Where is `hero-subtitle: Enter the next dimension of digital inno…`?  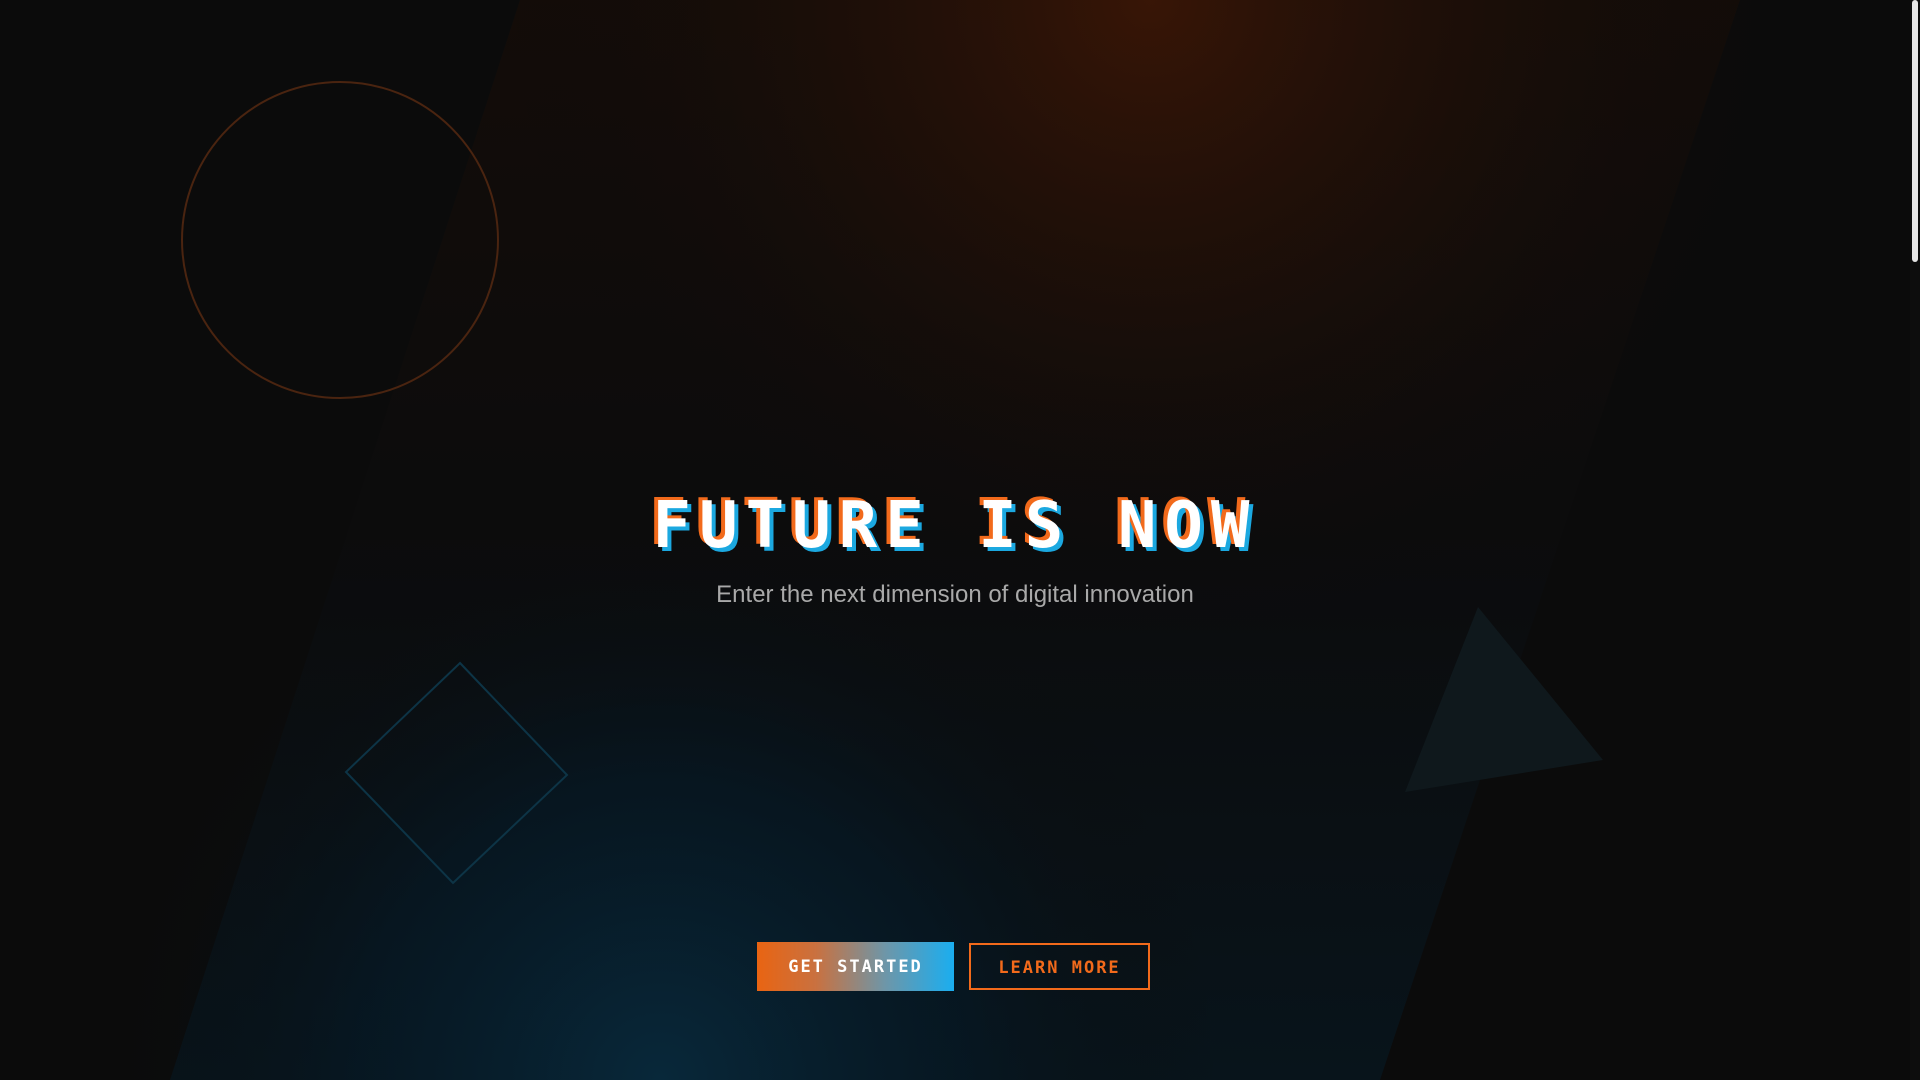 hero-subtitle: Enter the next dimension of digital inno… is located at coordinates (955, 594).